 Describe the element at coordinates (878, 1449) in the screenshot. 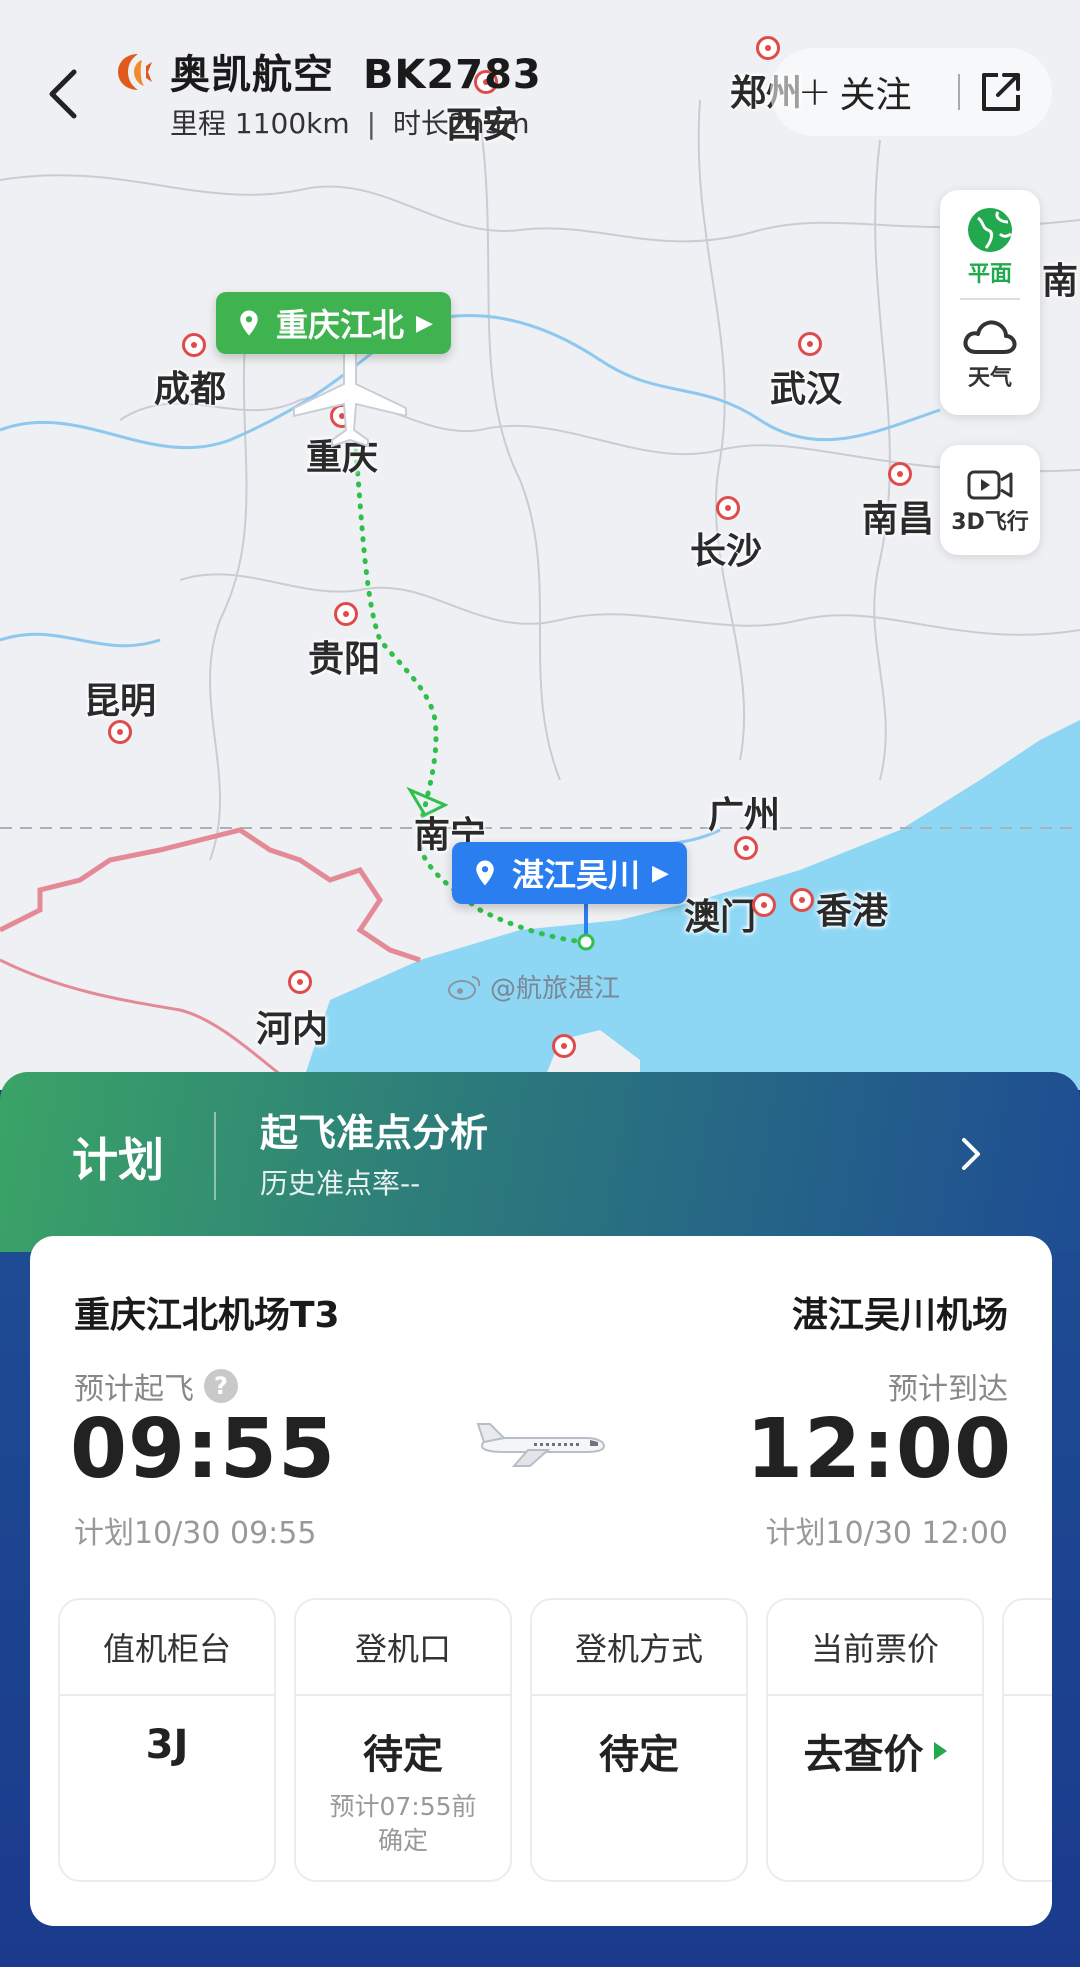

I see `arrival-time: 12:00` at that location.